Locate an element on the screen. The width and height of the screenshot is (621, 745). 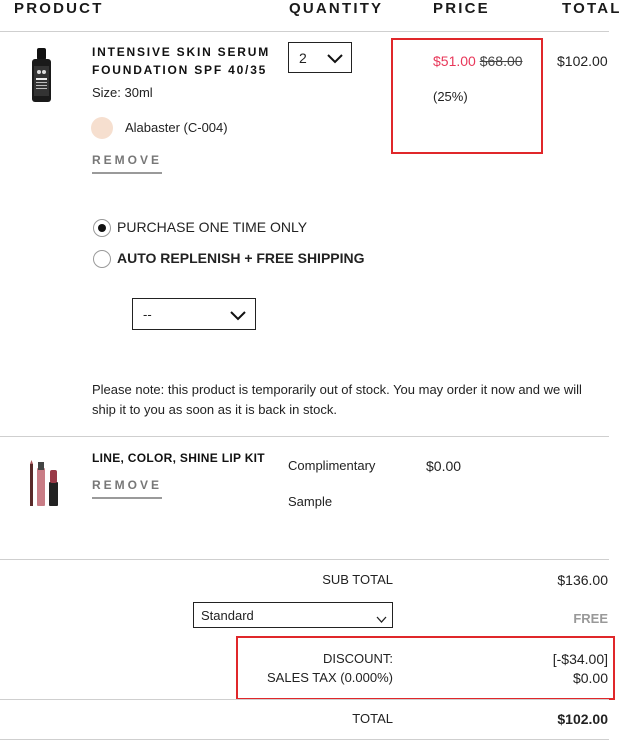
shade-swatch is located at coordinates (102, 128).